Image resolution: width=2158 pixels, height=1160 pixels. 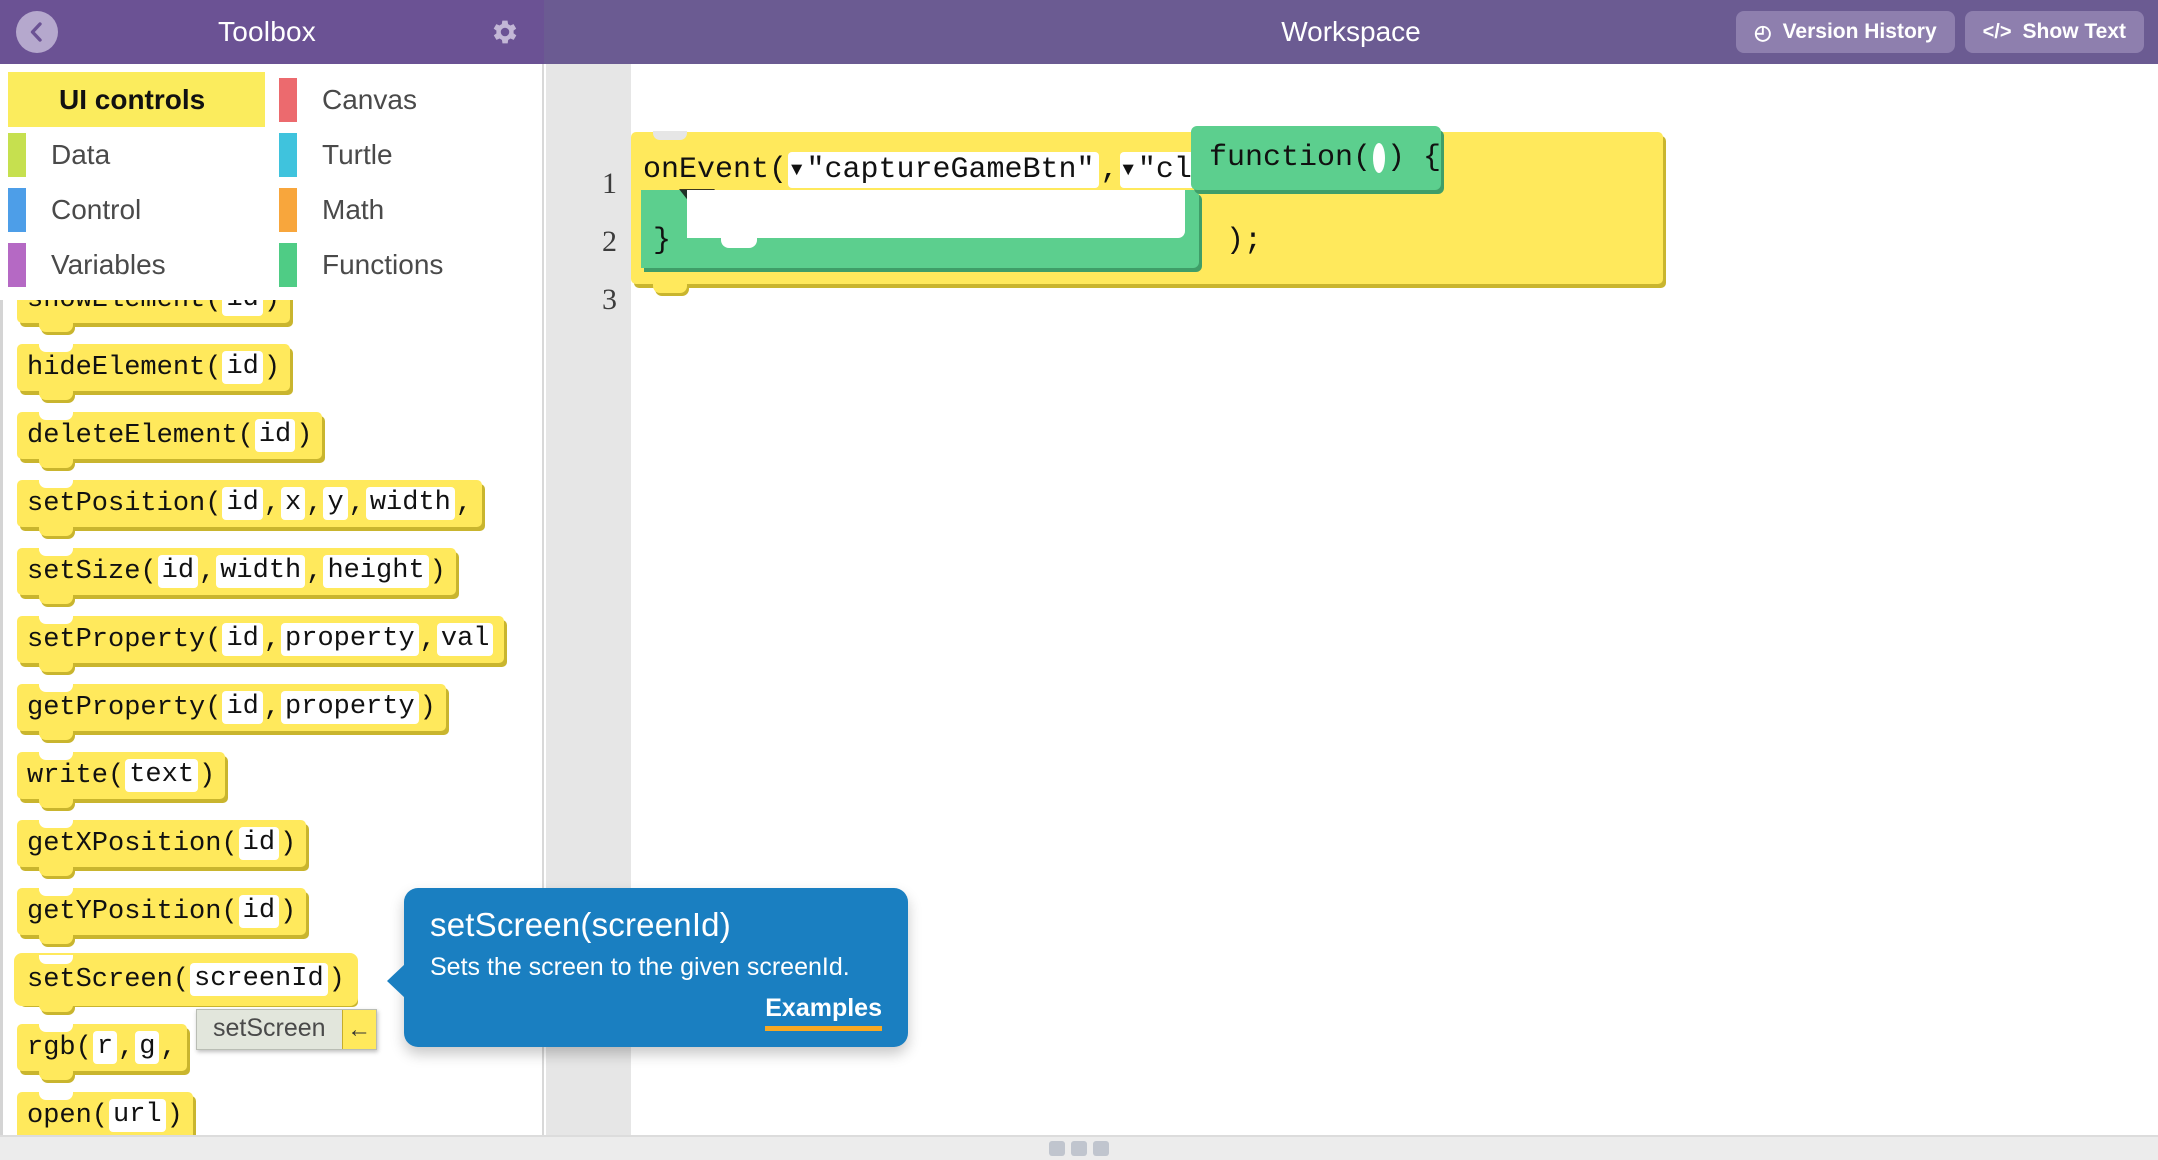 What do you see at coordinates (465, 639) in the screenshot?
I see `block-param-slot: val` at bounding box center [465, 639].